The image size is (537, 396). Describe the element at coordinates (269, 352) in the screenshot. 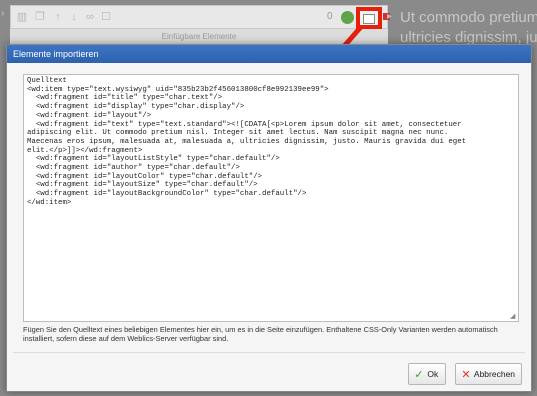

I see `divider` at that location.